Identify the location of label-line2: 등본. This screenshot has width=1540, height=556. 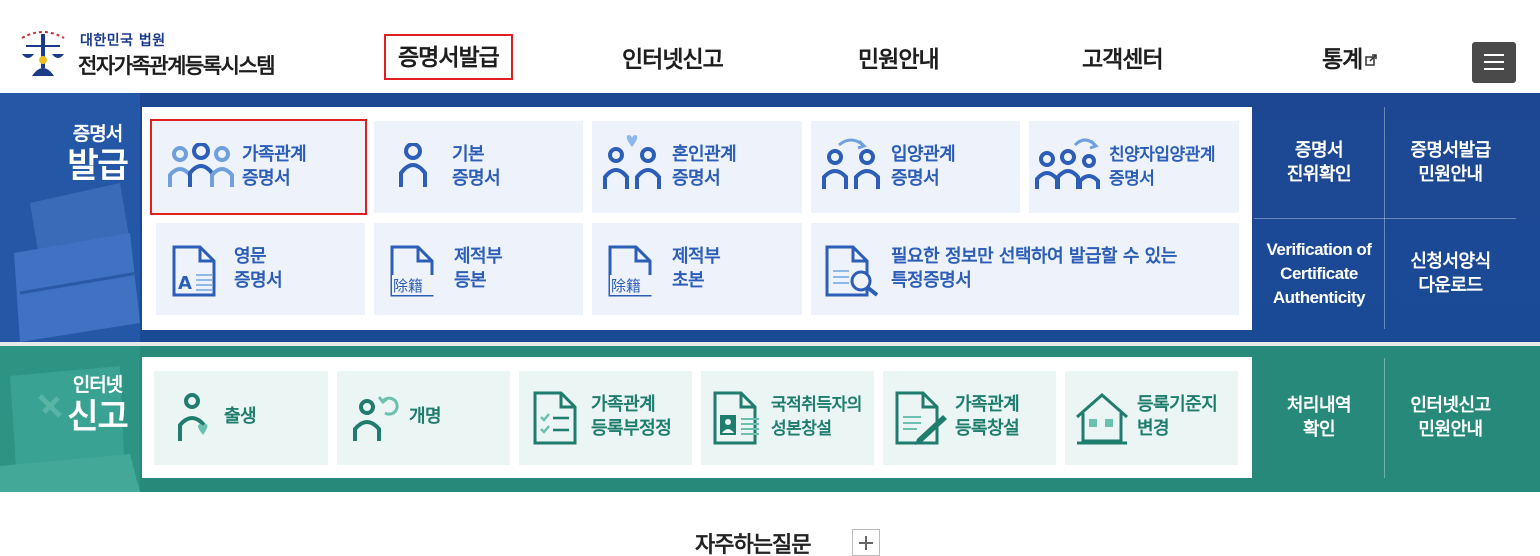
(470, 280).